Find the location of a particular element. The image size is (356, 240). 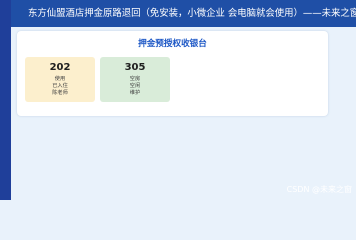

room-number: 305 is located at coordinates (135, 67).